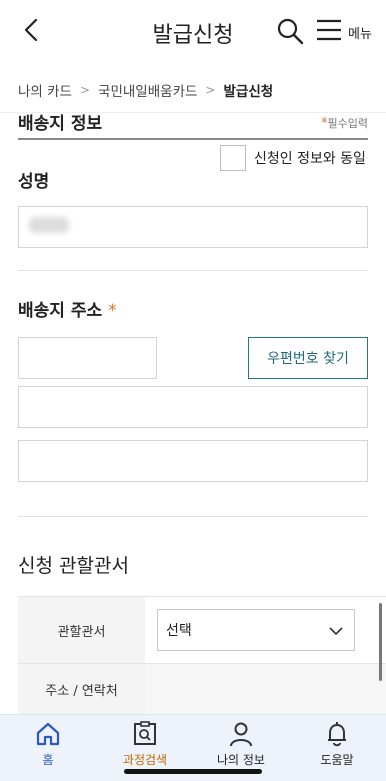 This screenshot has height=781, width=386. I want to click on address-line1-field, so click(193, 407).